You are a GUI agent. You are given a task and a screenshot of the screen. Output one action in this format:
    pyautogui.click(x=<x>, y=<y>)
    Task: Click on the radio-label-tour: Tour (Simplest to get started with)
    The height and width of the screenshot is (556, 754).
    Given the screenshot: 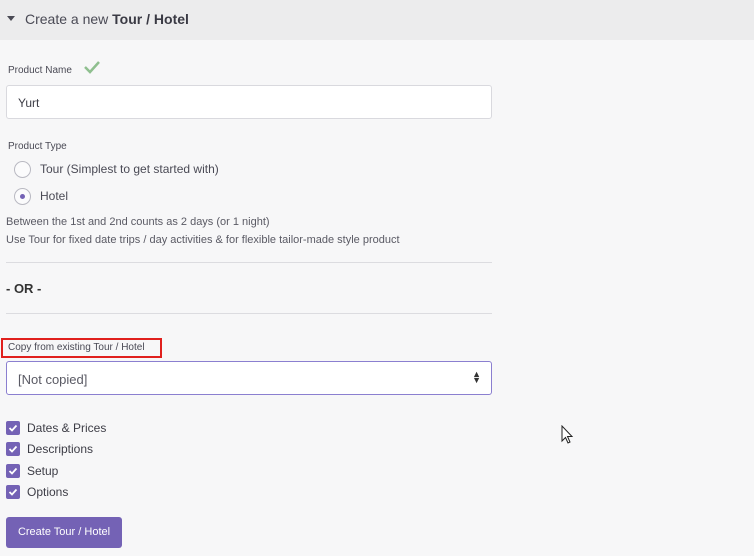 What is the action you would take?
    pyautogui.click(x=129, y=169)
    